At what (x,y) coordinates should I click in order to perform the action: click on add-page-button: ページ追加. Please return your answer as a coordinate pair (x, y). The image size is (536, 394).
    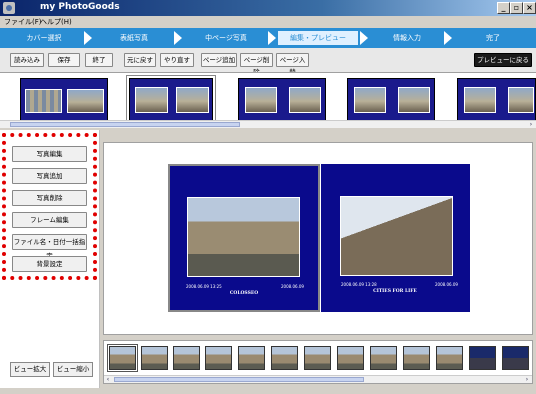
    Looking at the image, I should click on (219, 60).